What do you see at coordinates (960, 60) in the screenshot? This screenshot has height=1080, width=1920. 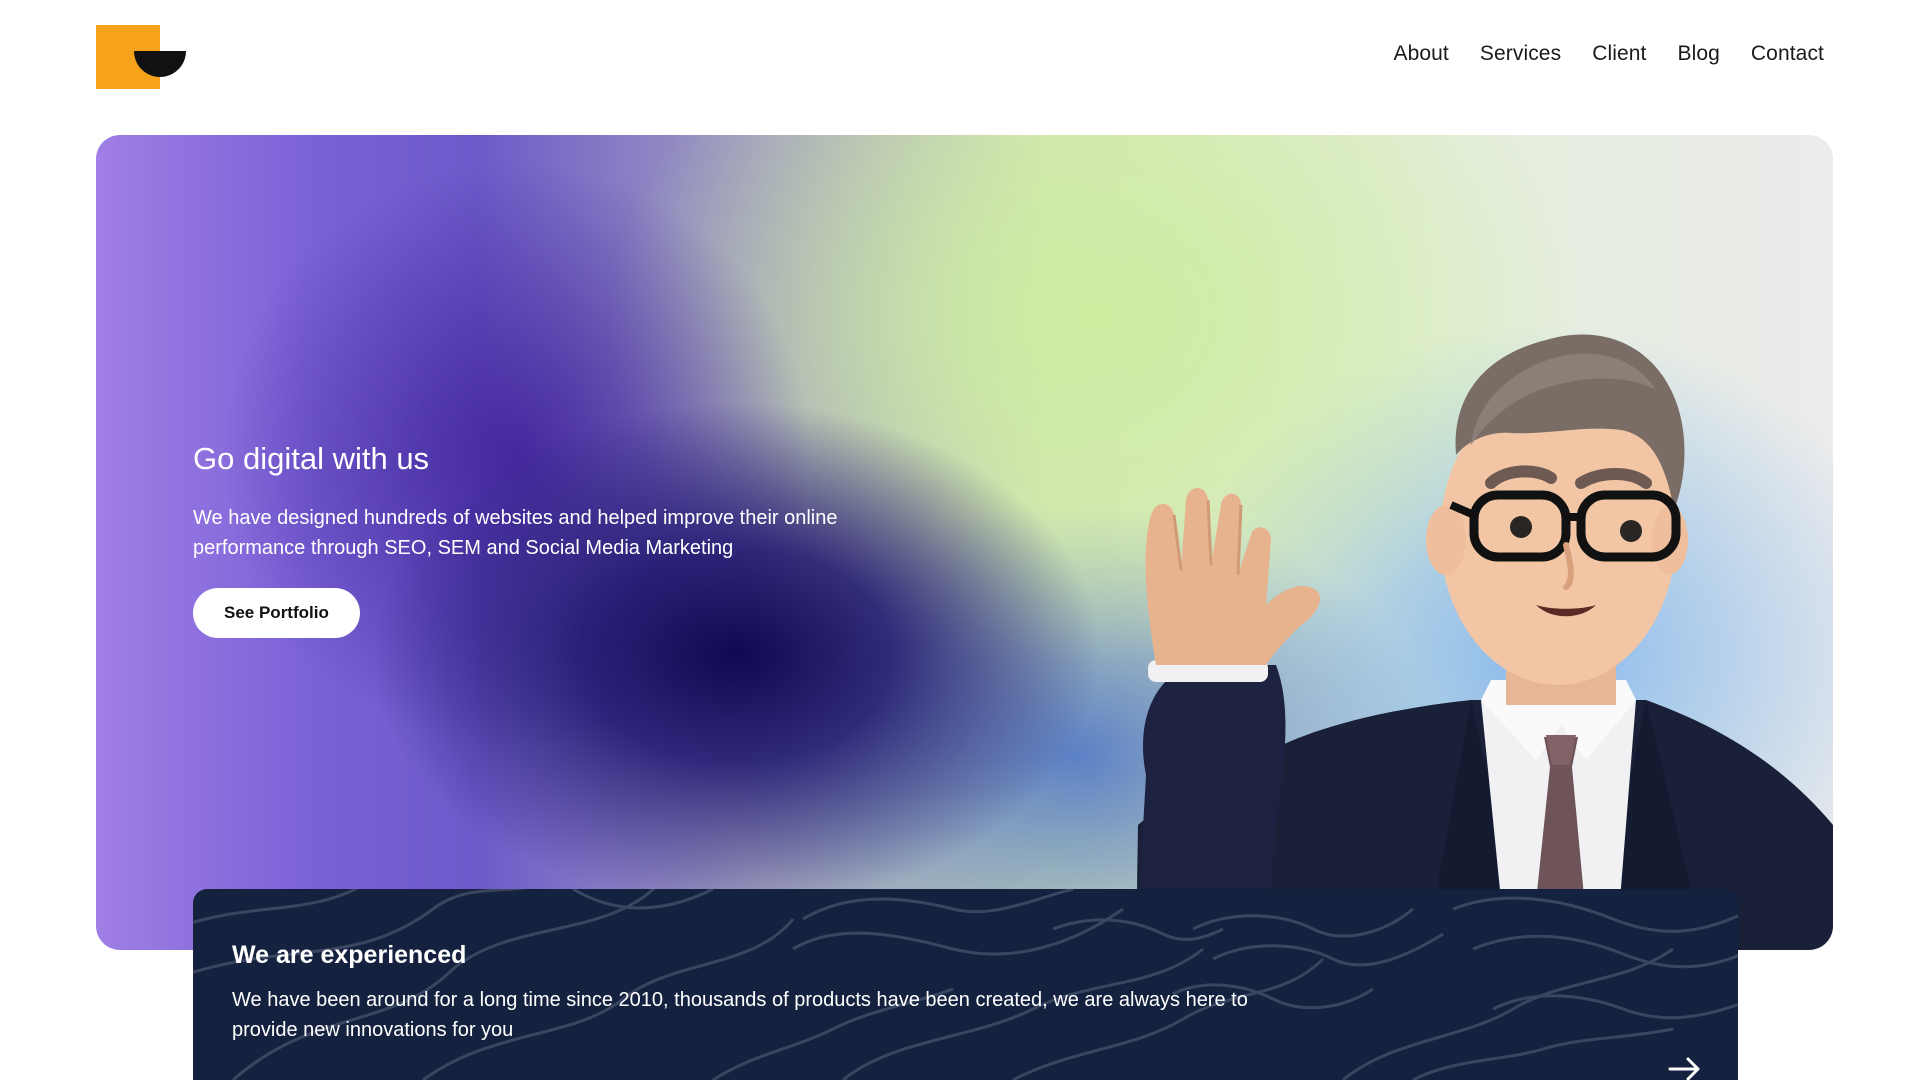 I see `site-header: About Services Client Blog Contact` at bounding box center [960, 60].